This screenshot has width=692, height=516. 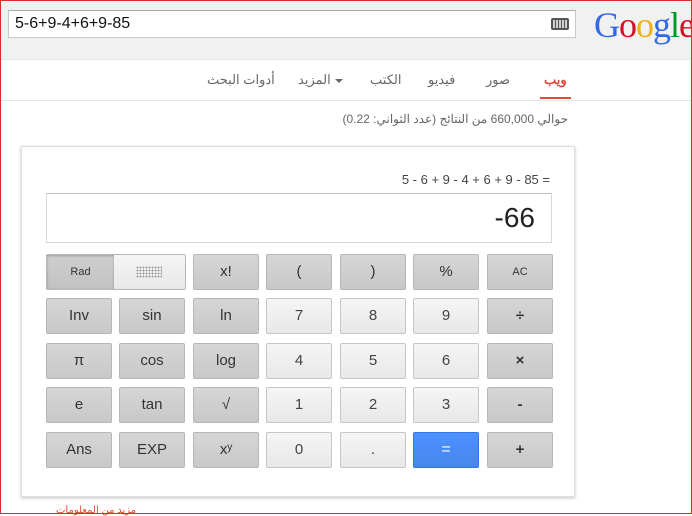 What do you see at coordinates (675, 25) in the screenshot?
I see `logo-letter: l` at bounding box center [675, 25].